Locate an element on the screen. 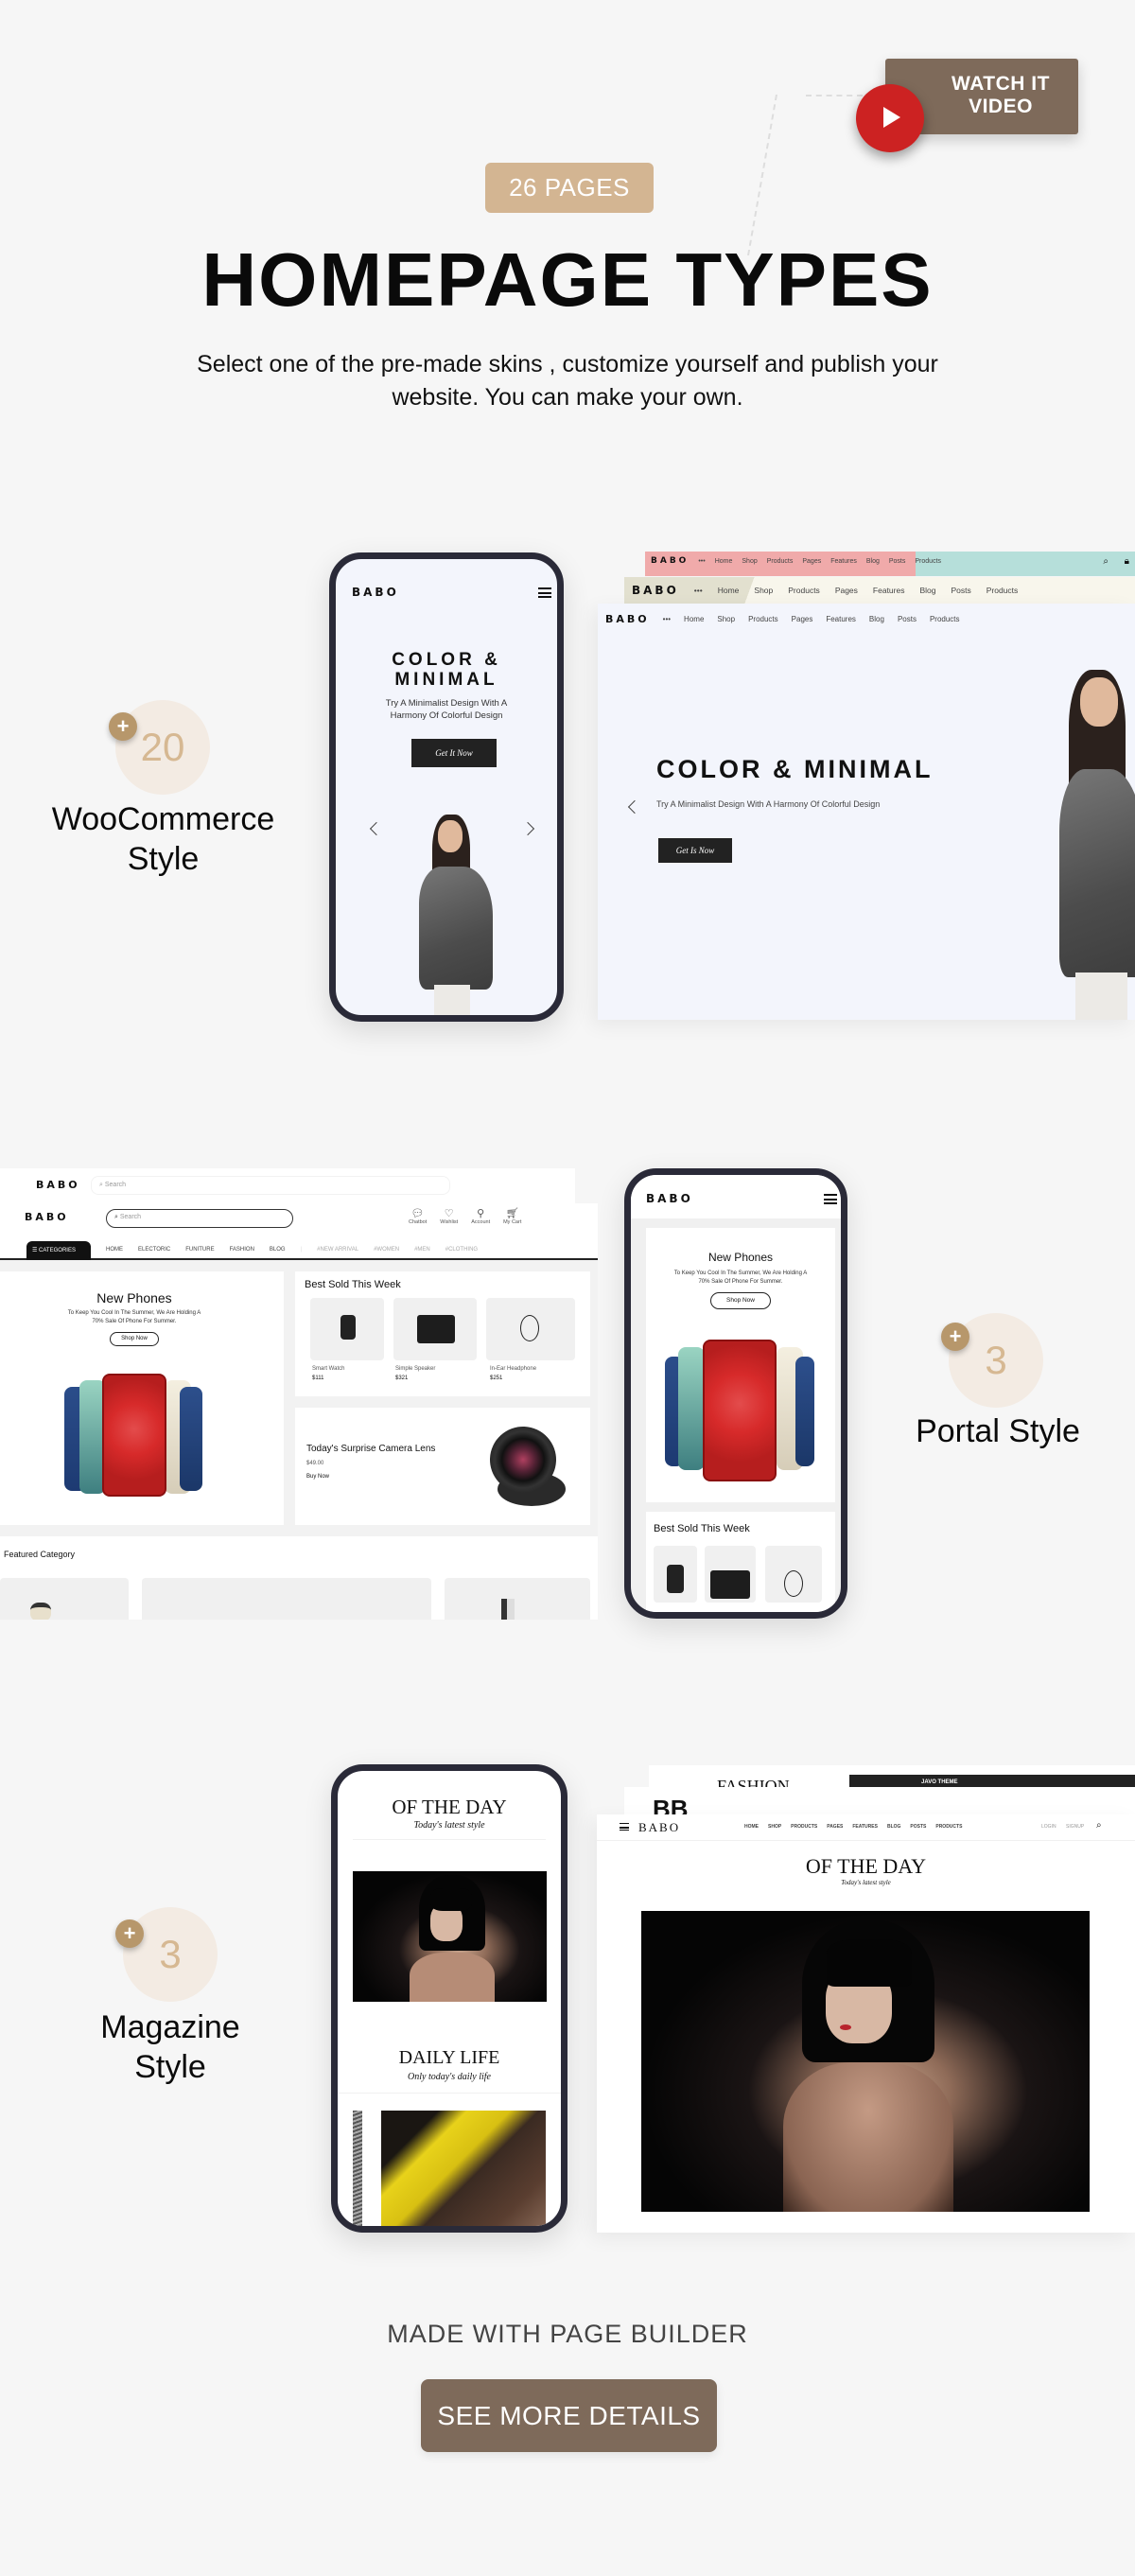 Image resolution: width=1135 pixels, height=2576 pixels. portal-style-label: Portal Style is located at coordinates (998, 1431).